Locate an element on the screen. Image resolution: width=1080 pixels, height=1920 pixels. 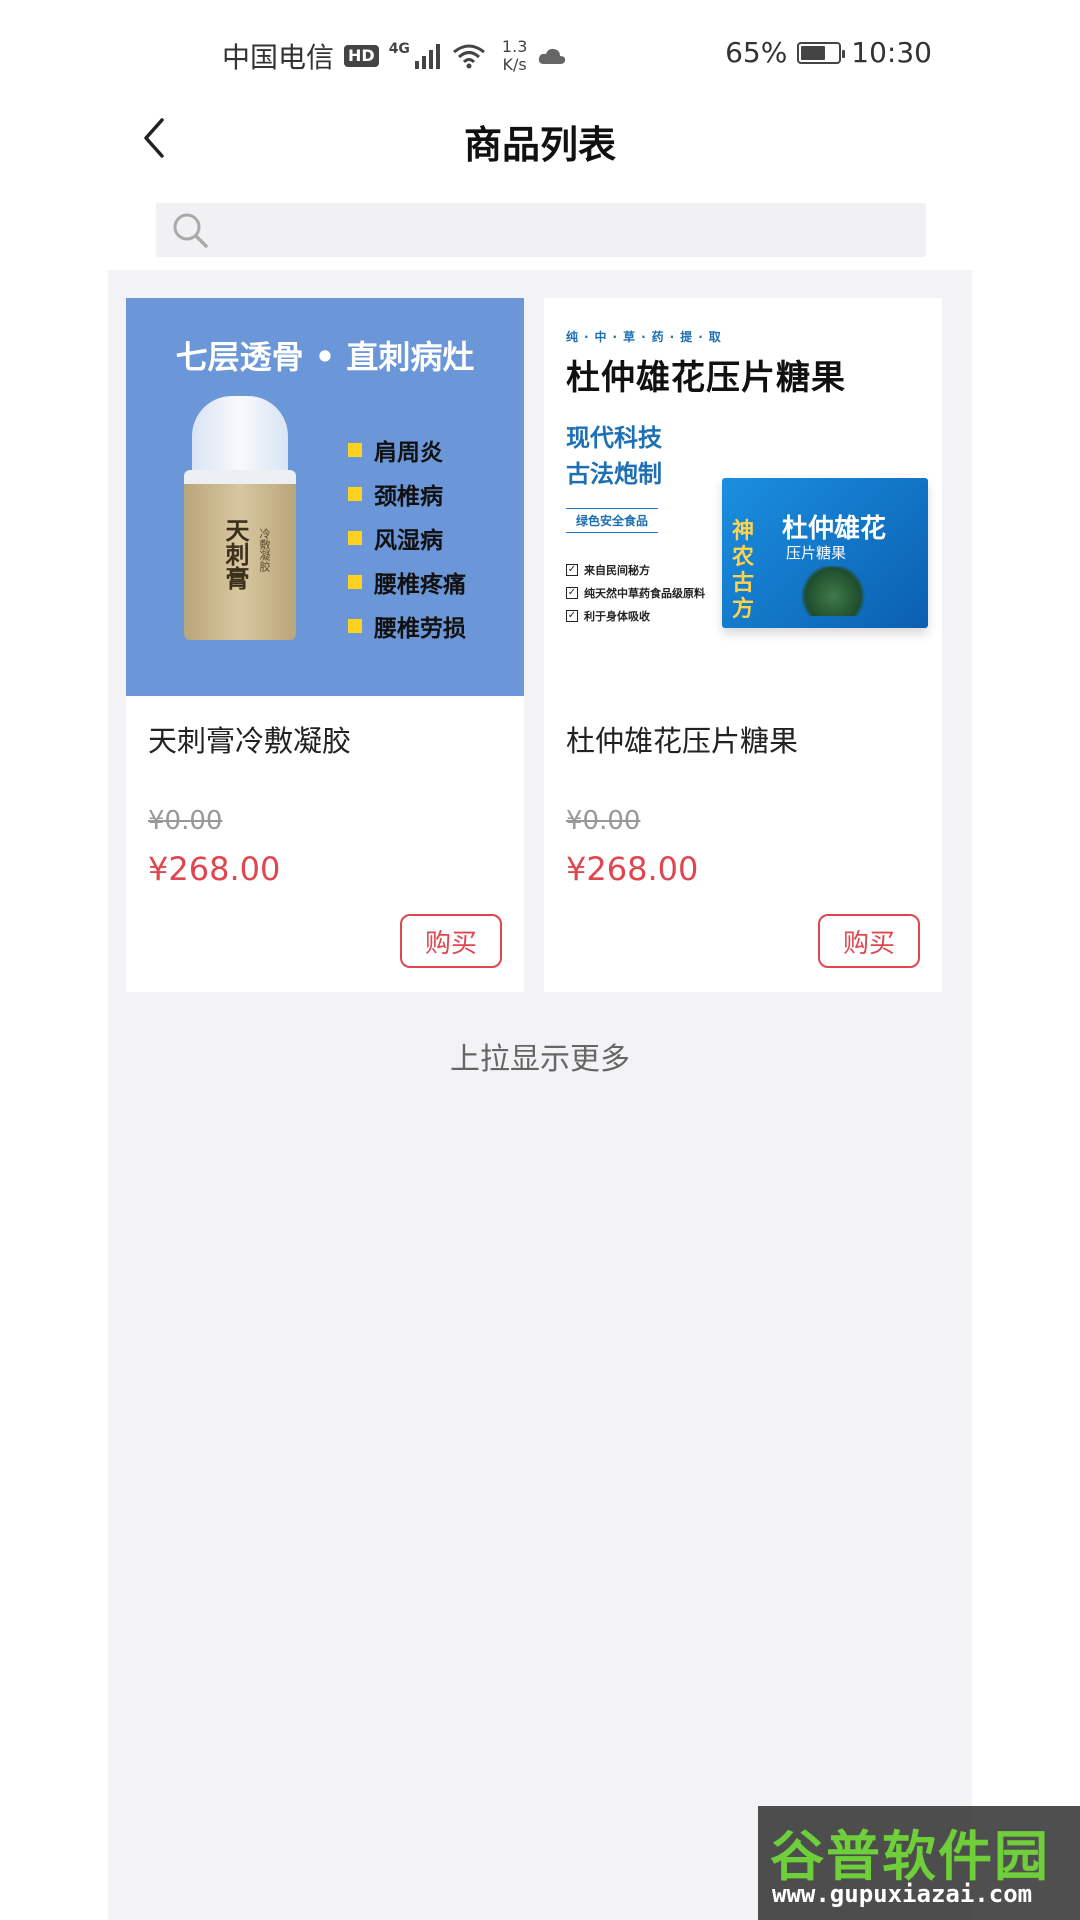
check-label: 纯天然中草药食品级原料 is located at coordinates (644, 593).